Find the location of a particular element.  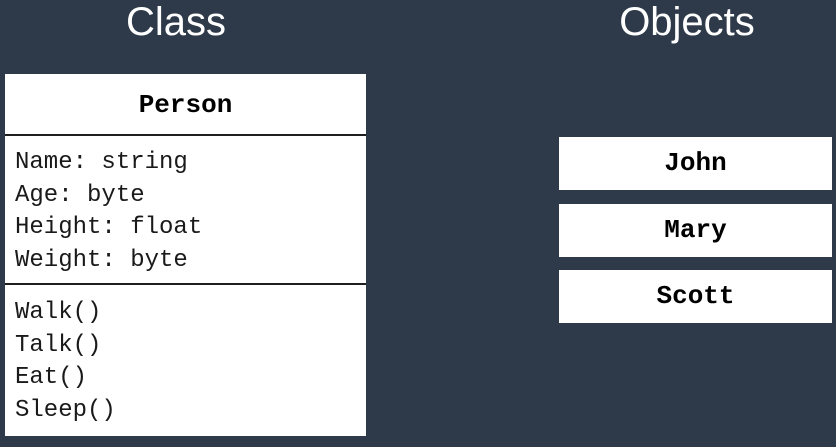

class-heading: Class is located at coordinates (176, 22).